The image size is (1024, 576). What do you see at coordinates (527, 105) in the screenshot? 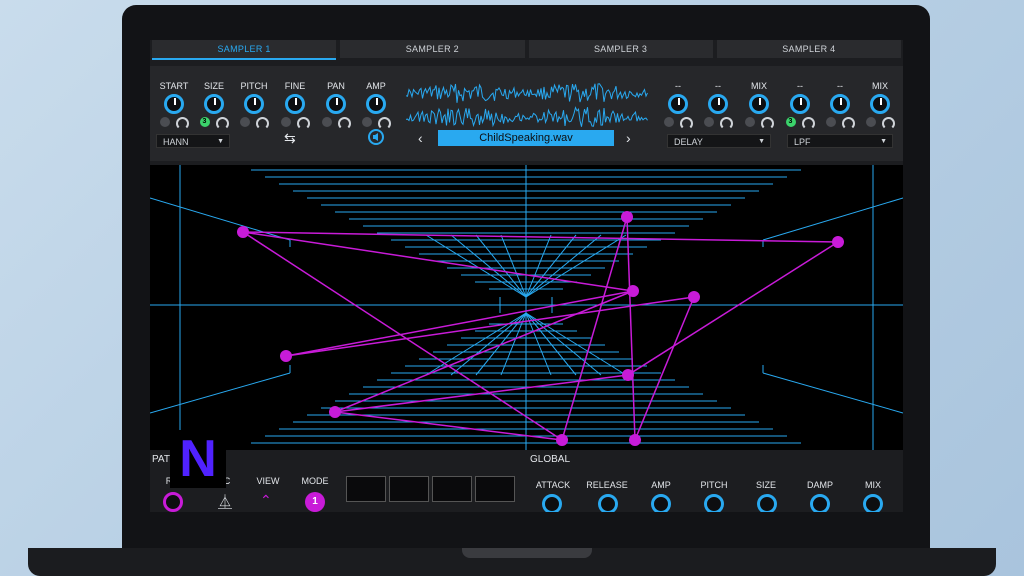
I see `waveform-display` at bounding box center [527, 105].